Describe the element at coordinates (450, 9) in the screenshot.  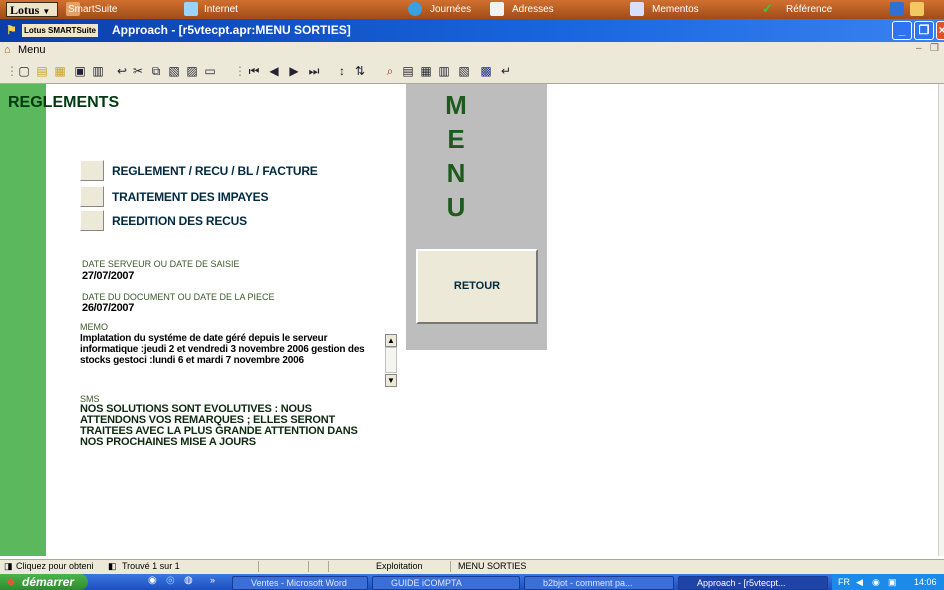
I see `tab-journees: Journées` at that location.